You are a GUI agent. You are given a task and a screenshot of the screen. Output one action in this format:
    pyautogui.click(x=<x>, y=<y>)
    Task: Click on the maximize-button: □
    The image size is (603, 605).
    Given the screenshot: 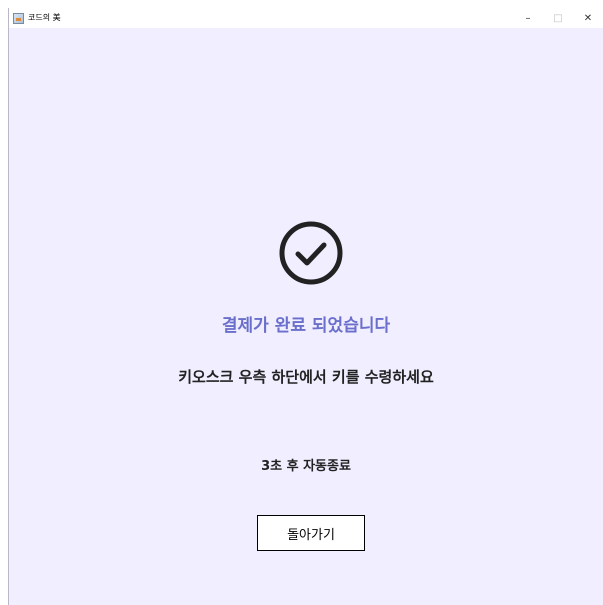 What is the action you would take?
    pyautogui.click(x=558, y=18)
    